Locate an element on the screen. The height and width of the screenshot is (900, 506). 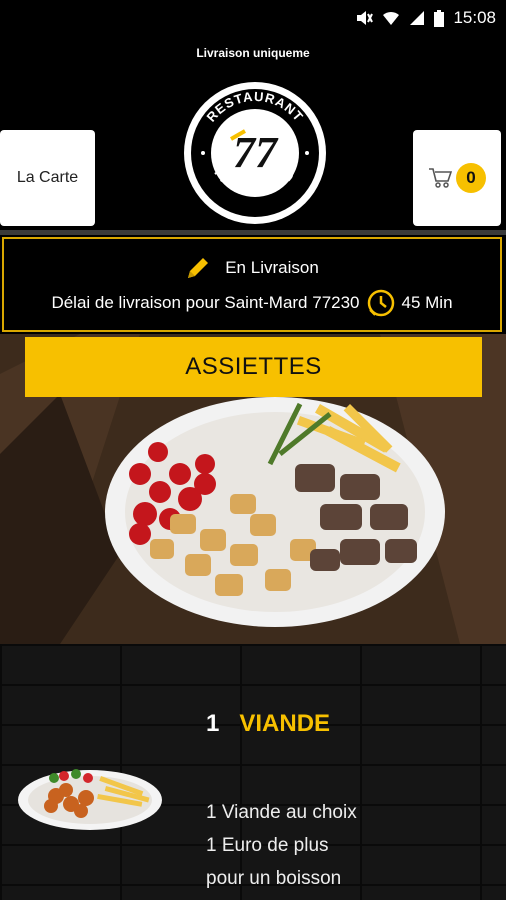
status-time: 15:08 is located at coordinates (474, 17).